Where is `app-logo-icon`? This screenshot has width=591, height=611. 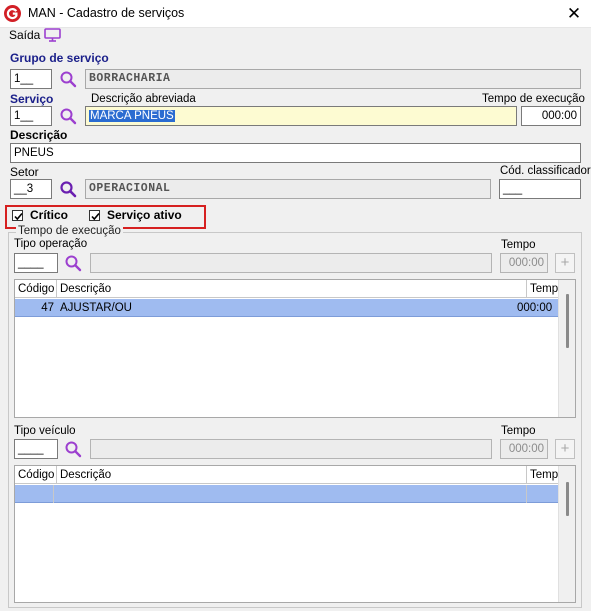 app-logo-icon is located at coordinates (12, 13).